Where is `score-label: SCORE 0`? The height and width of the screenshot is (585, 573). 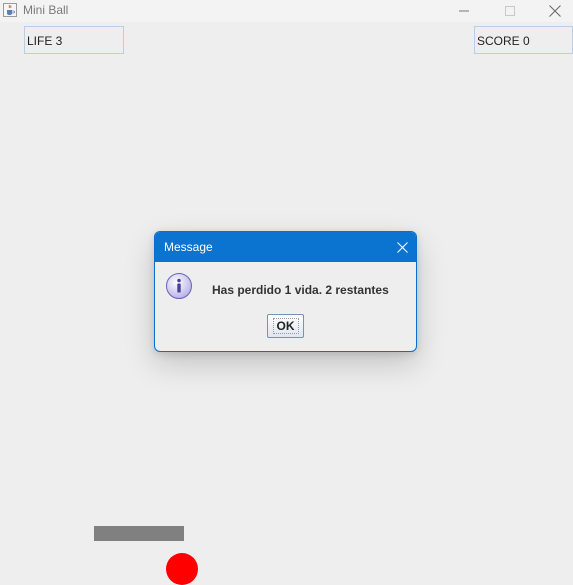 score-label: SCORE 0 is located at coordinates (523, 40).